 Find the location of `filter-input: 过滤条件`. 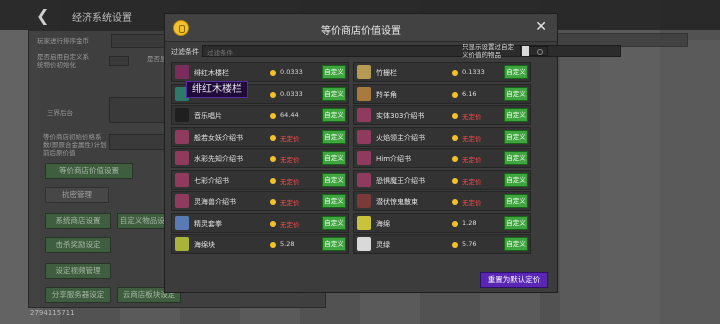

filter-input: 过滤条件 is located at coordinates (411, 51).